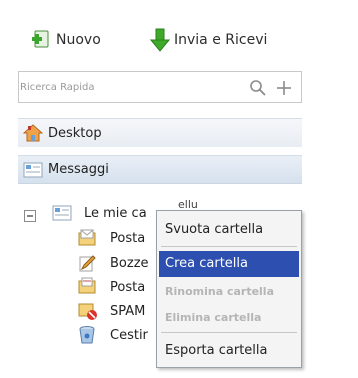 The image size is (358, 378). Describe the element at coordinates (213, 317) in the screenshot. I see `menu-item-delete-folder: Elimina cartella` at that location.